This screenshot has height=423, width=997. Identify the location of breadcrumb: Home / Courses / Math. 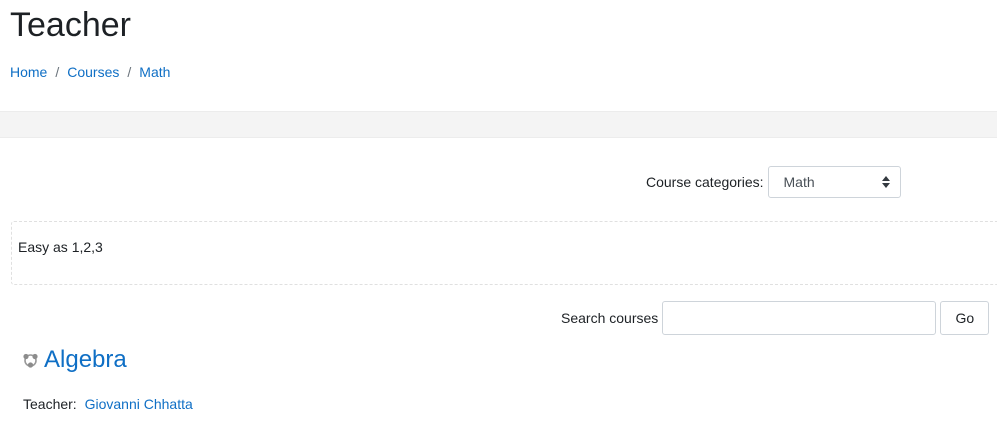
(90, 72).